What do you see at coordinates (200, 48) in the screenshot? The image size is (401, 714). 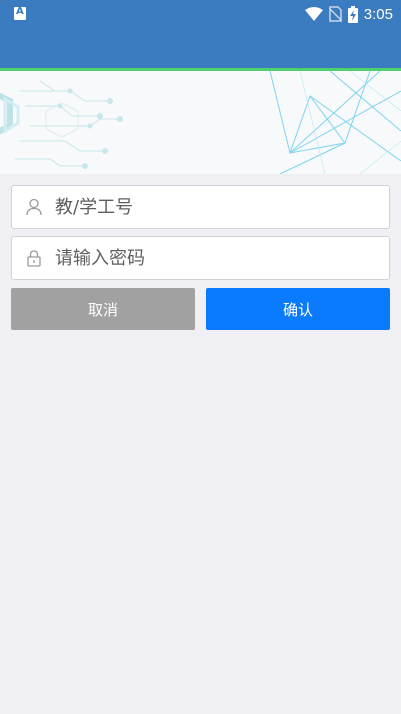 I see `app-header` at bounding box center [200, 48].